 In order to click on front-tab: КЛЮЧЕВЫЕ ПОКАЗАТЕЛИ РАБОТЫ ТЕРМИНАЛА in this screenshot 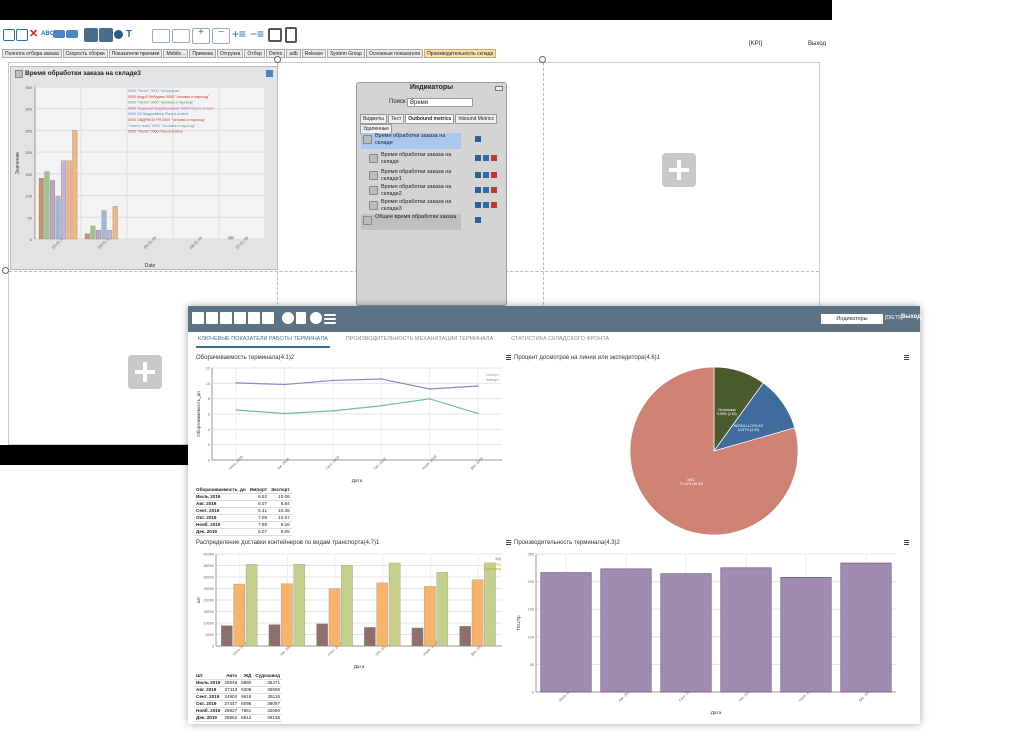, I will do `click(263, 341)`.